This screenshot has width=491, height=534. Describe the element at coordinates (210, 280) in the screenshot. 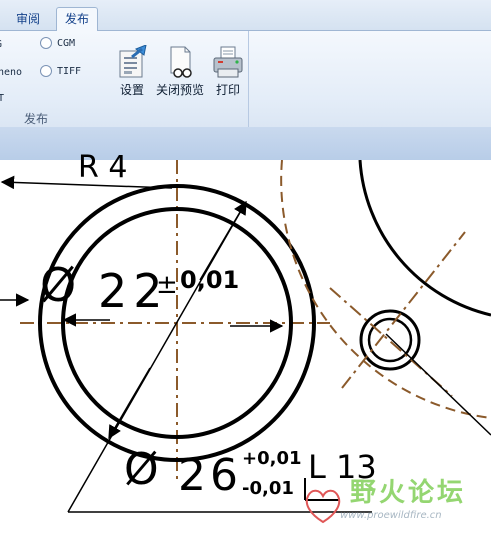

I see `hole-dim-tolerance: 0,01` at that location.